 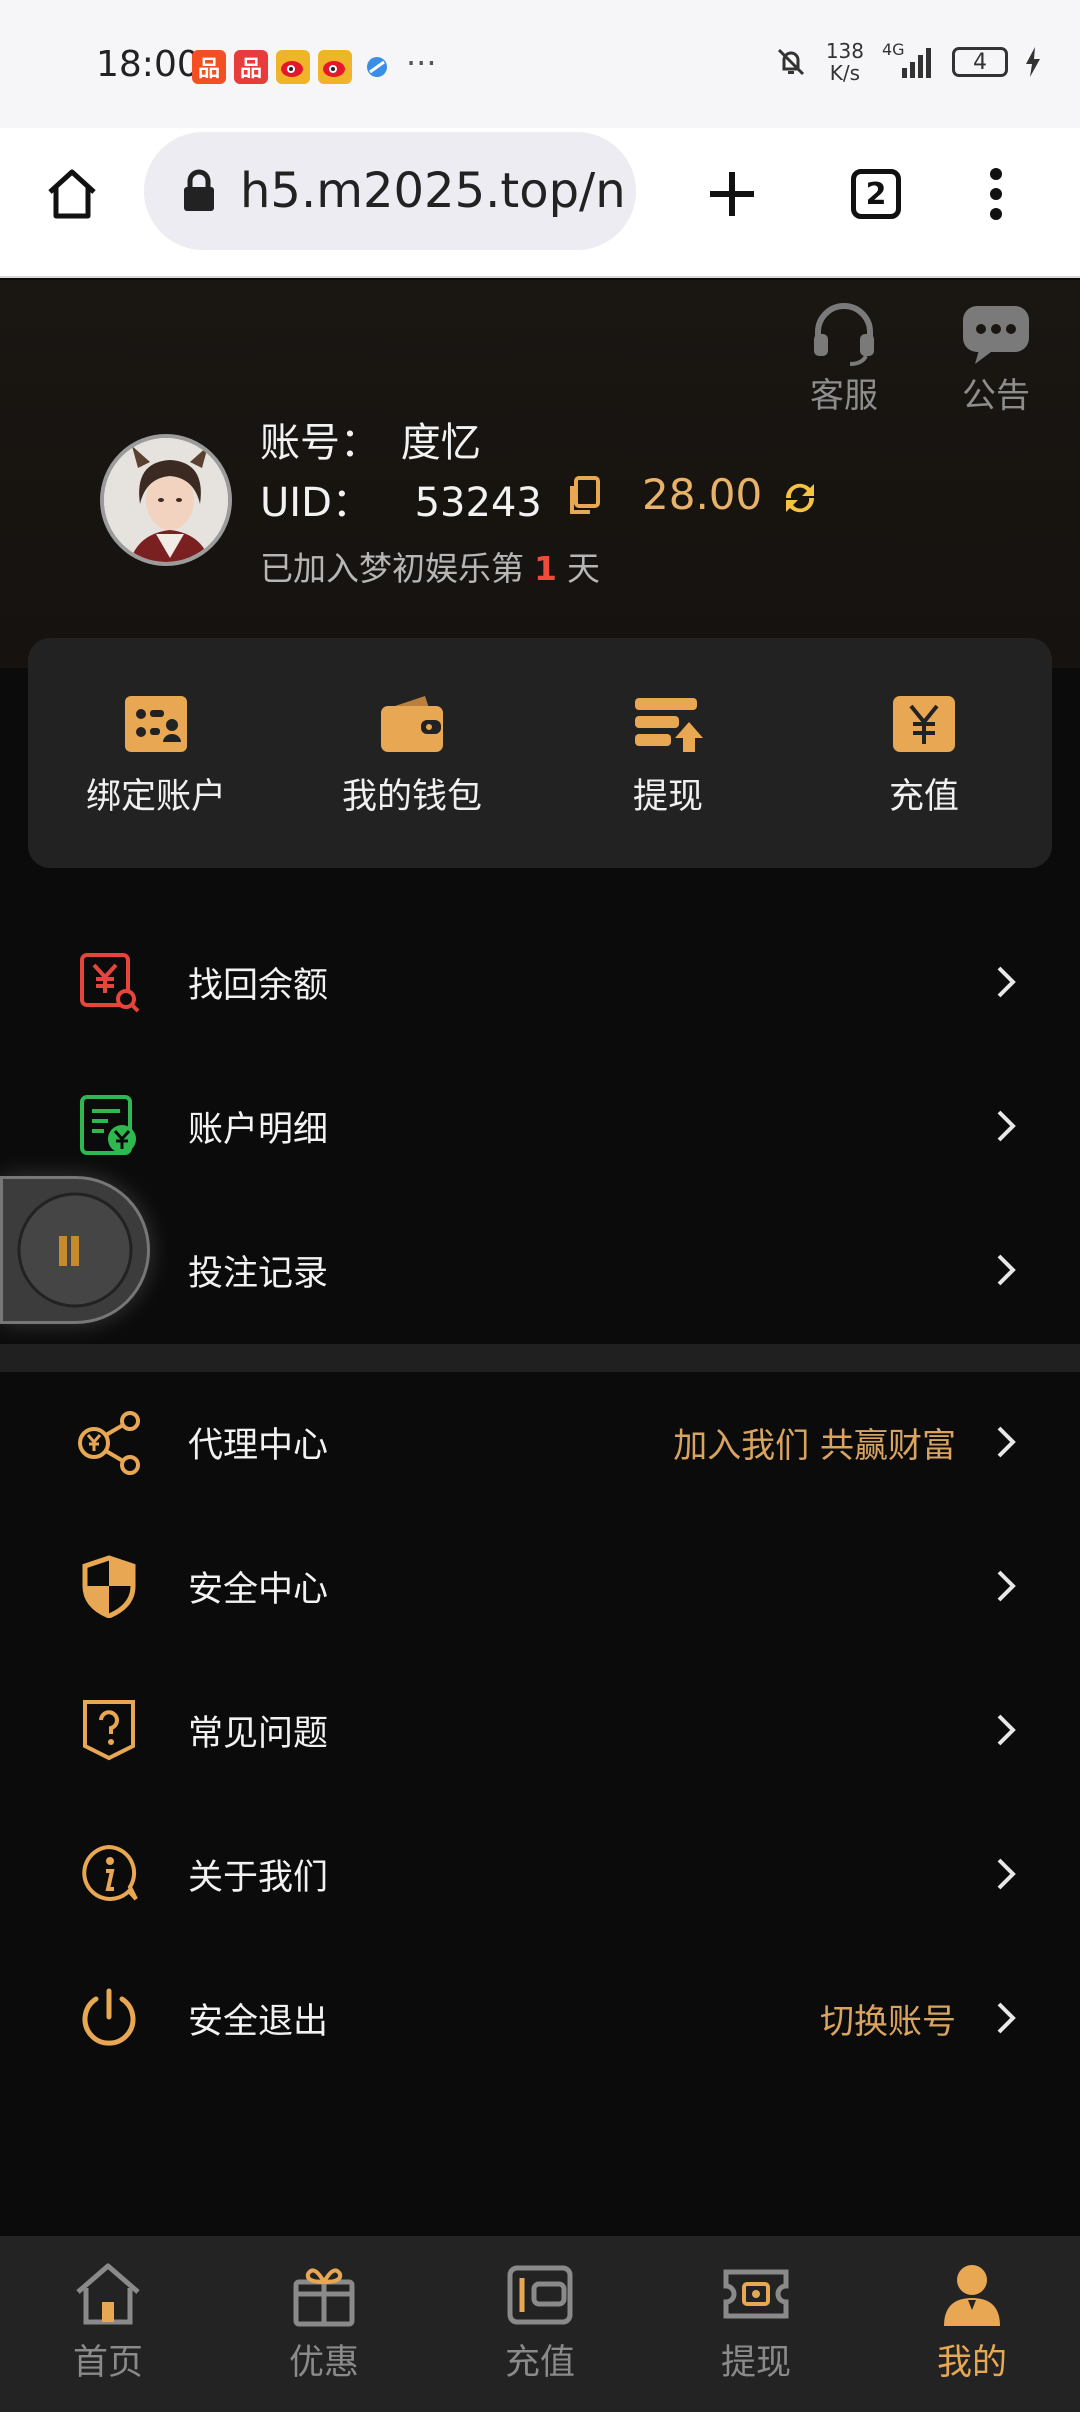 I want to click on nav-promotions: 优惠, so click(x=324, y=2324).